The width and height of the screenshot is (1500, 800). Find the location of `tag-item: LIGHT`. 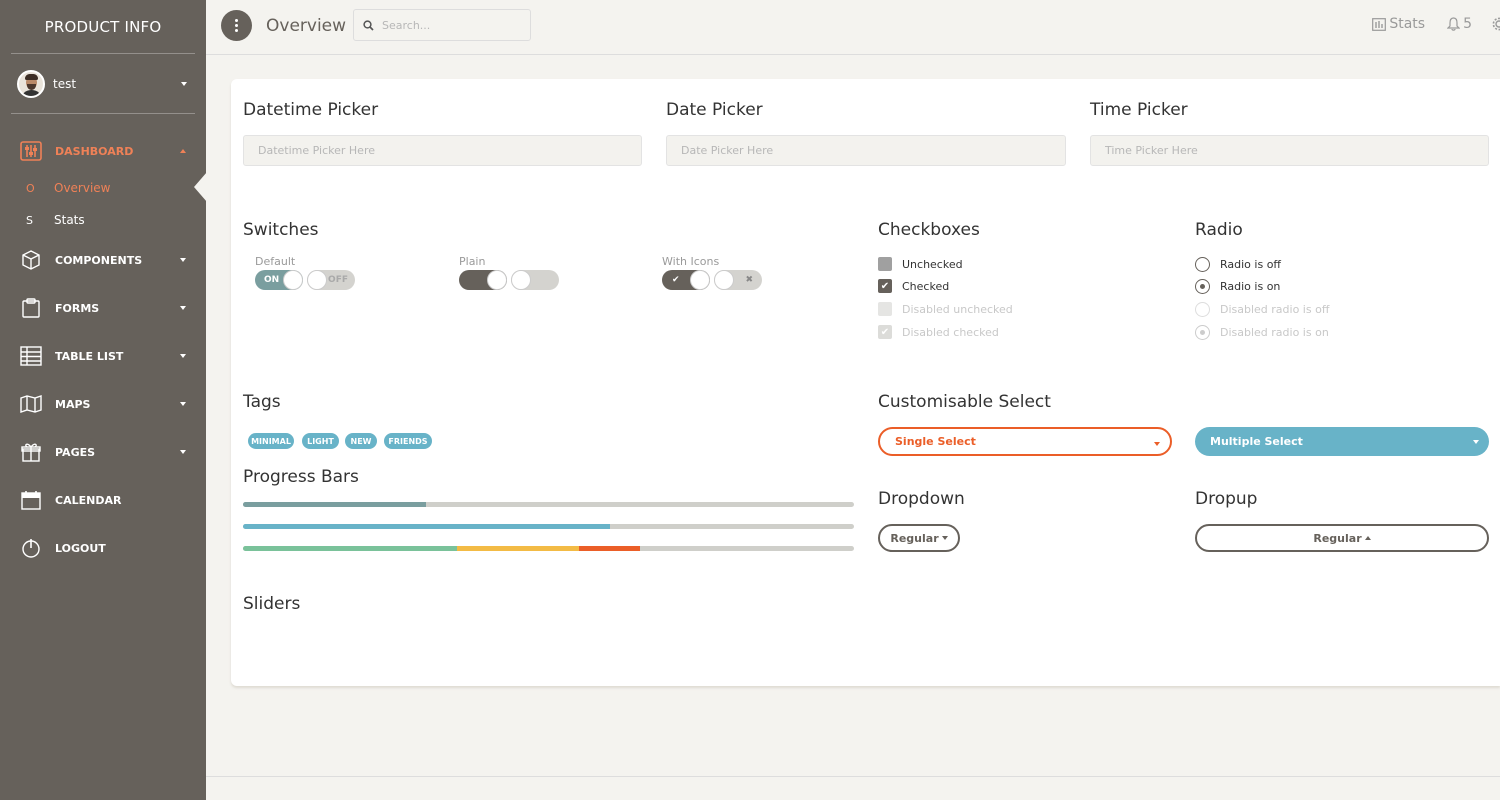

tag-item: LIGHT is located at coordinates (320, 441).